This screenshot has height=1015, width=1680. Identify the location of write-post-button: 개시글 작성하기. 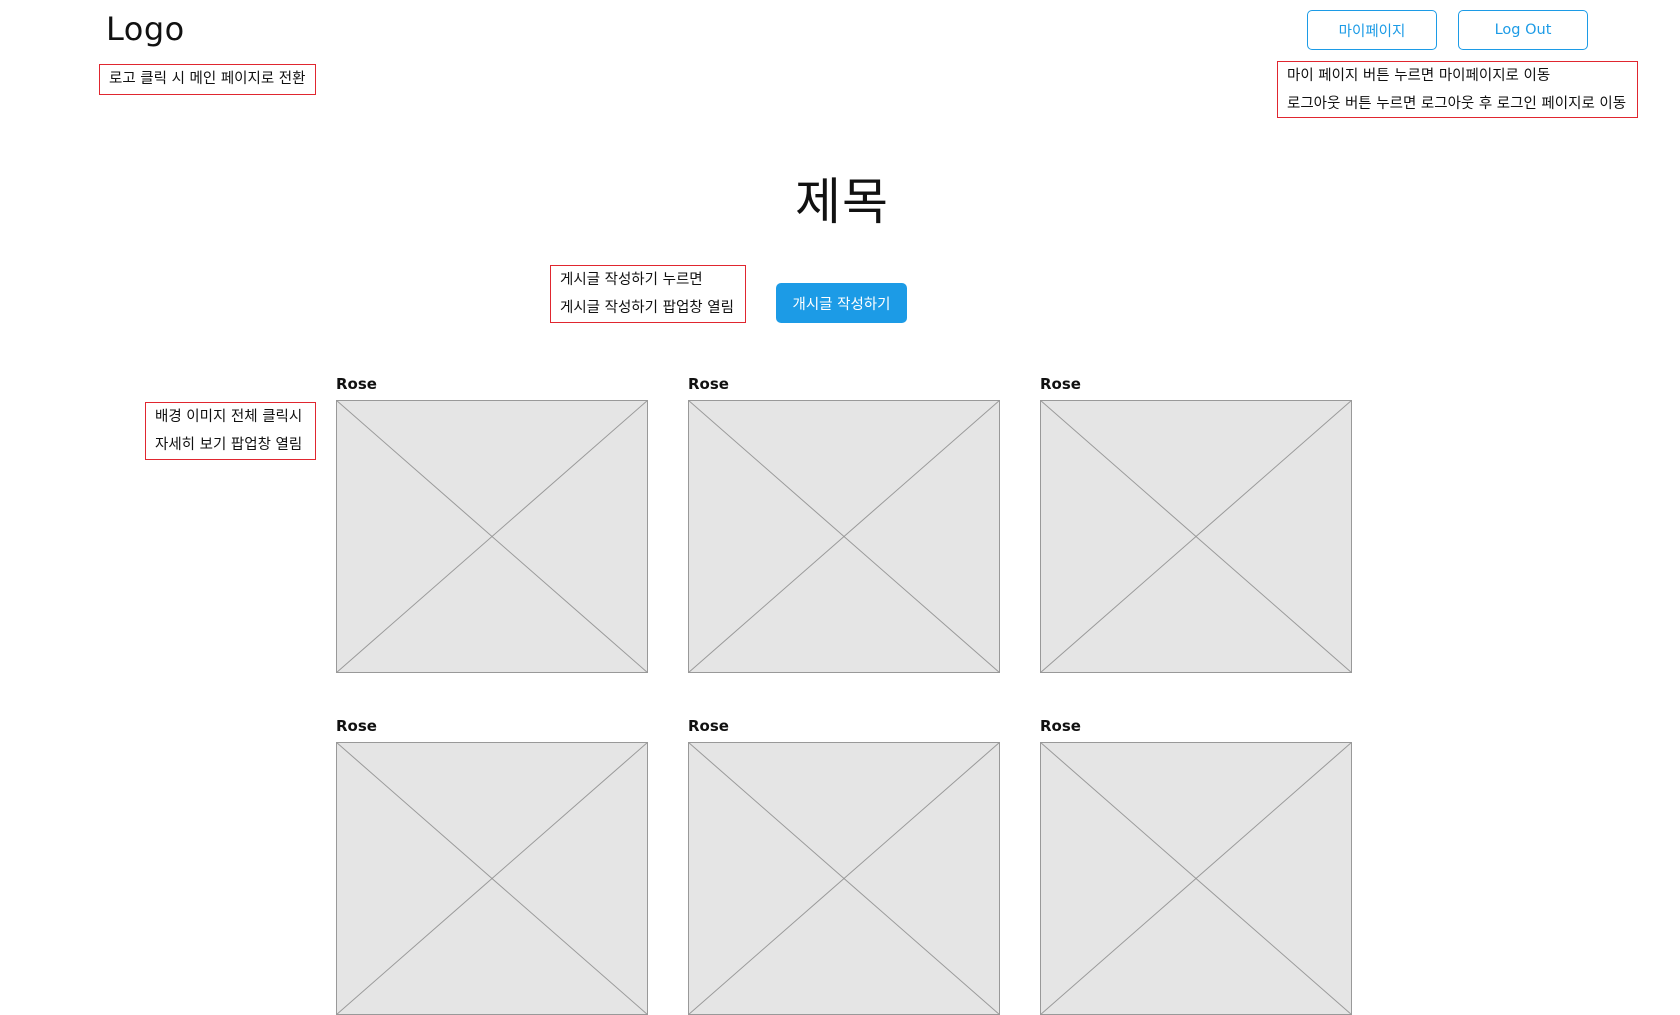
(841, 303).